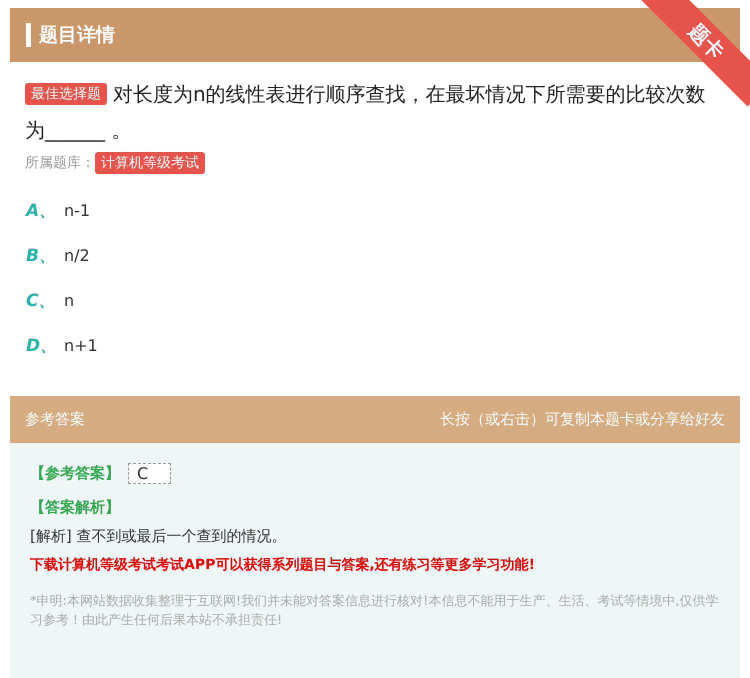 The image size is (750, 678). What do you see at coordinates (159, 536) in the screenshot?
I see `analysis-text: [解析] 查不到或最后一个查到的情况。` at bounding box center [159, 536].